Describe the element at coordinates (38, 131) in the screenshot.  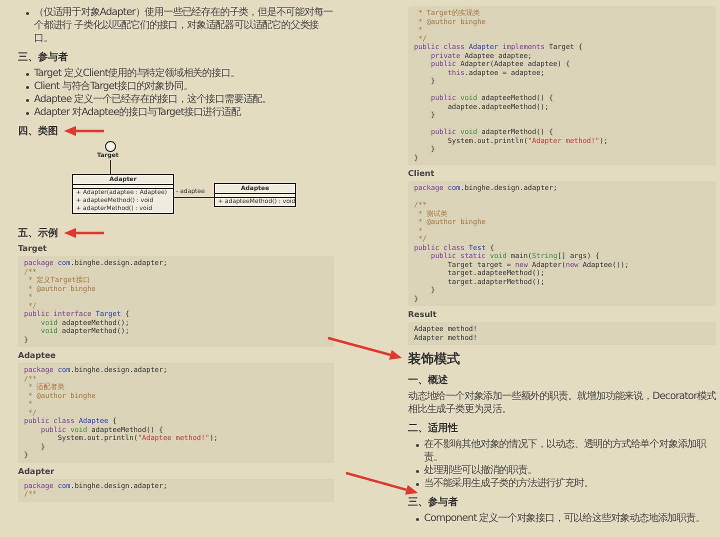
I see `section-heading: 四、类图` at that location.